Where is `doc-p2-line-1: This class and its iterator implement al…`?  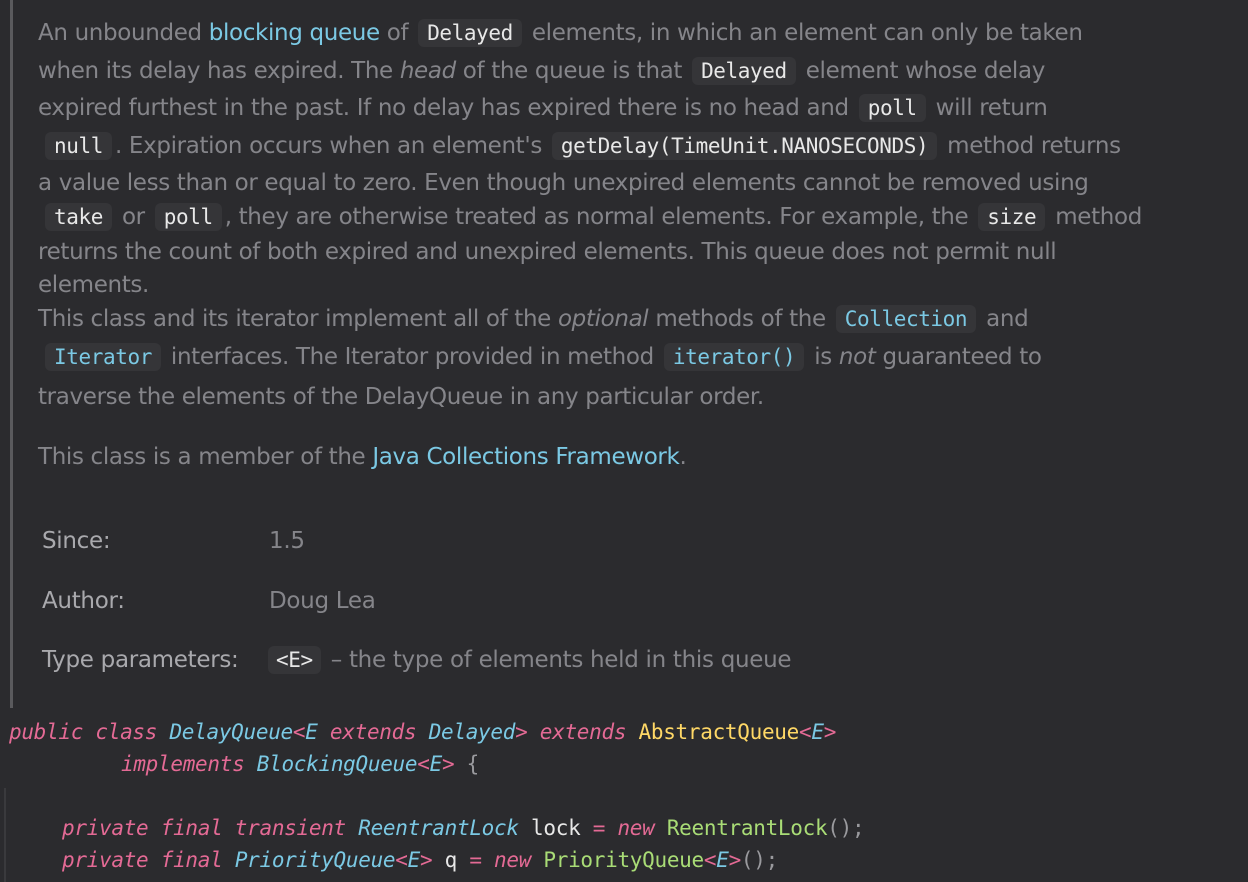
doc-p2-line-1: This class and its iterator implement al… is located at coordinates (533, 319).